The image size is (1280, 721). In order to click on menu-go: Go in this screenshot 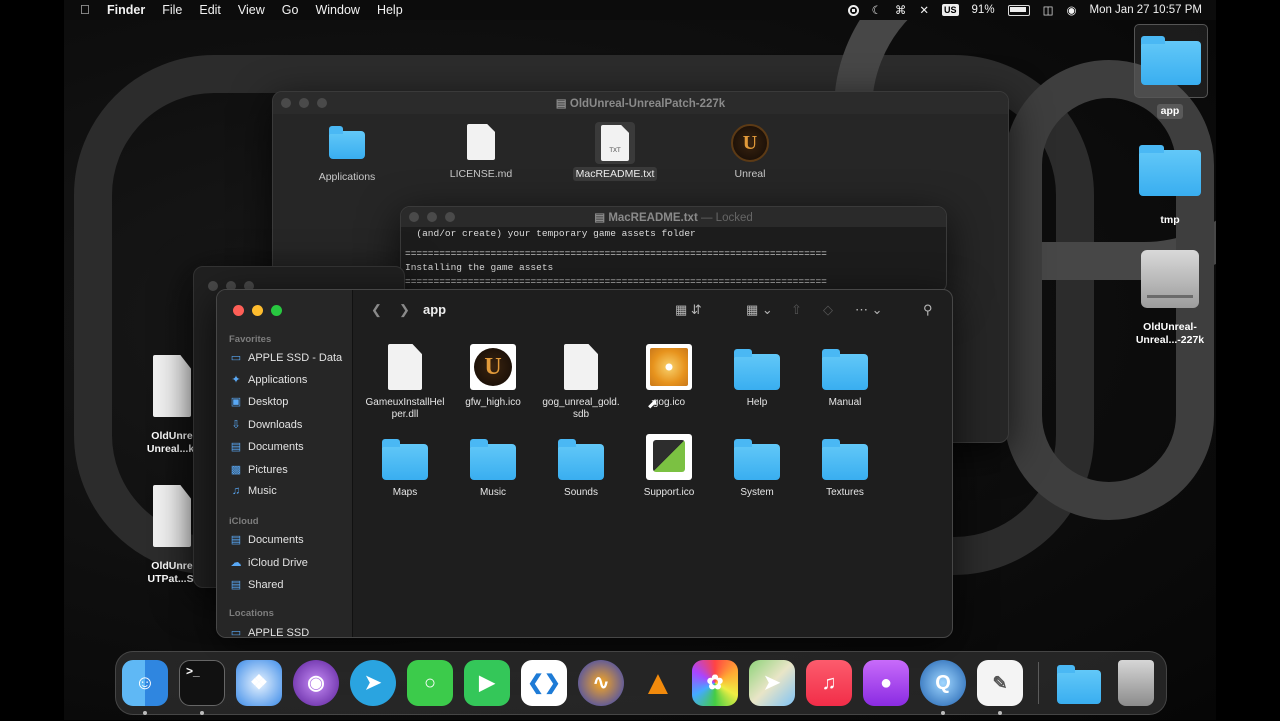, I will do `click(290, 10)`.